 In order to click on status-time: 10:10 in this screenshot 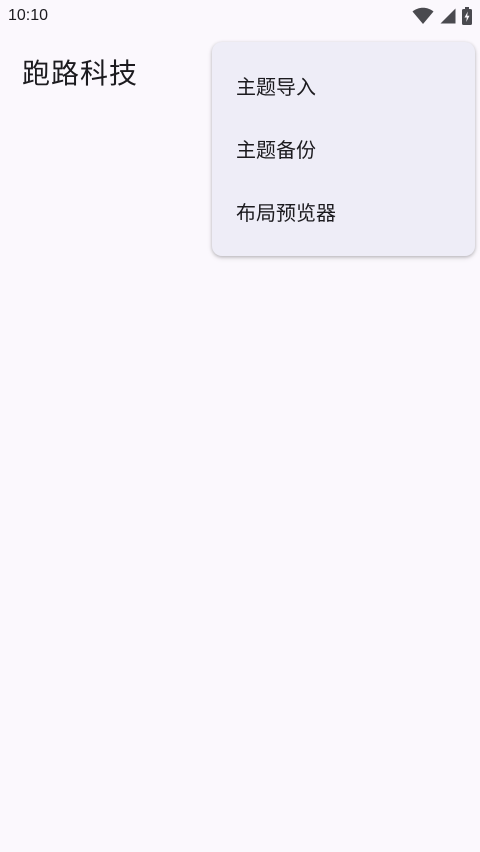, I will do `click(28, 15)`.